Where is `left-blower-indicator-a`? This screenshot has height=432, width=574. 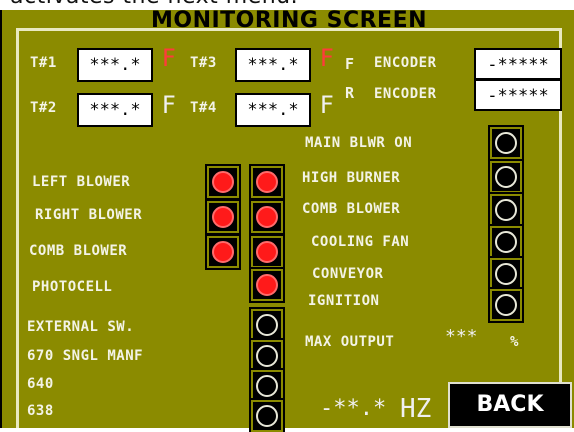 left-blower-indicator-a is located at coordinates (223, 182).